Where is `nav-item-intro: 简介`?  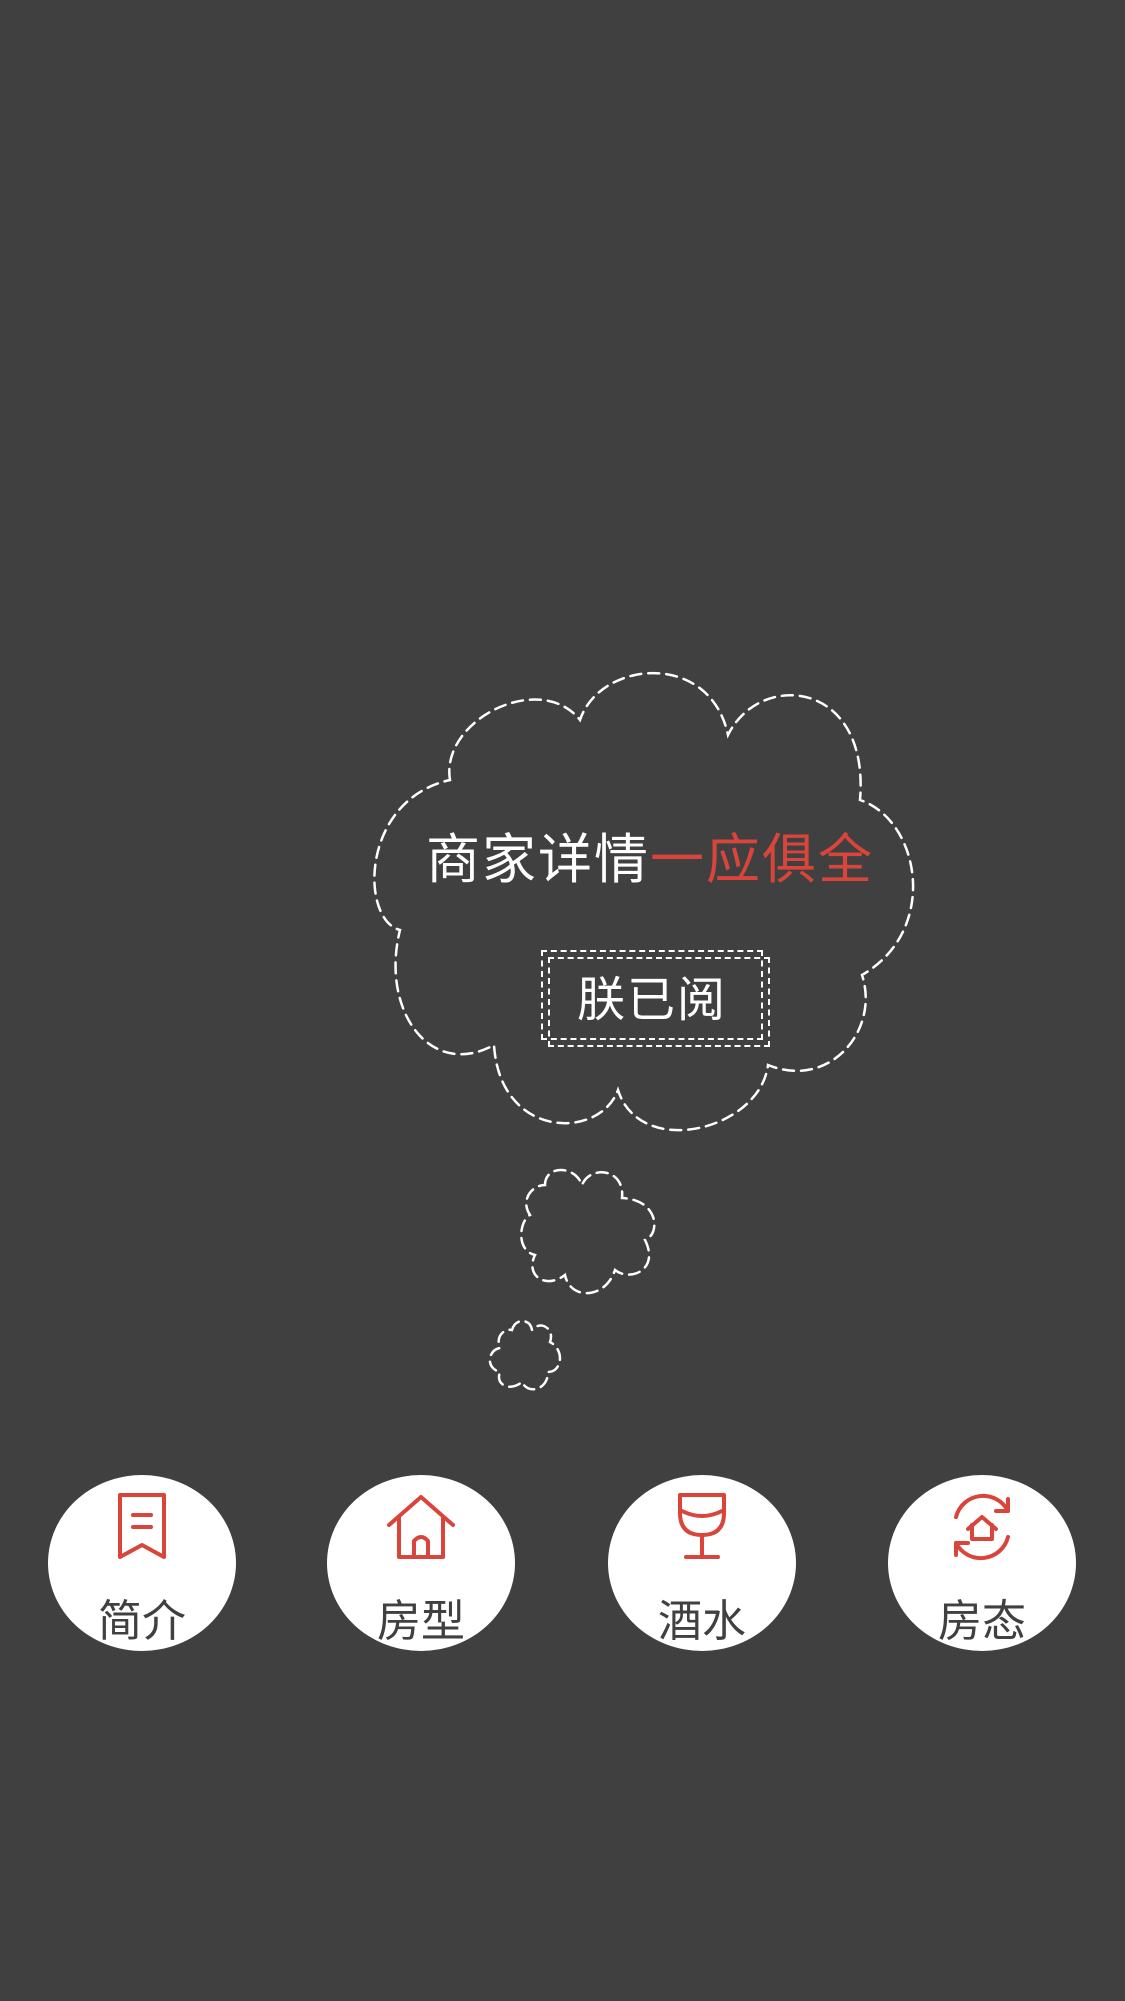
nav-item-intro: 简介 is located at coordinates (142, 1563).